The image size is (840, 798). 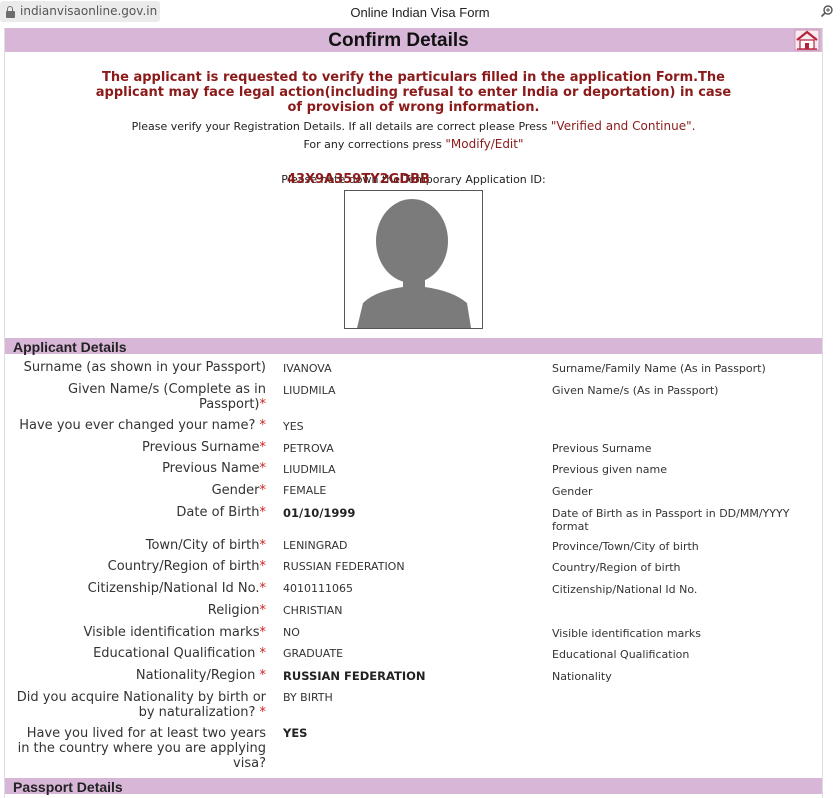 What do you see at coordinates (413, 786) in the screenshot?
I see `section-passport-details: Passport Details` at bounding box center [413, 786].